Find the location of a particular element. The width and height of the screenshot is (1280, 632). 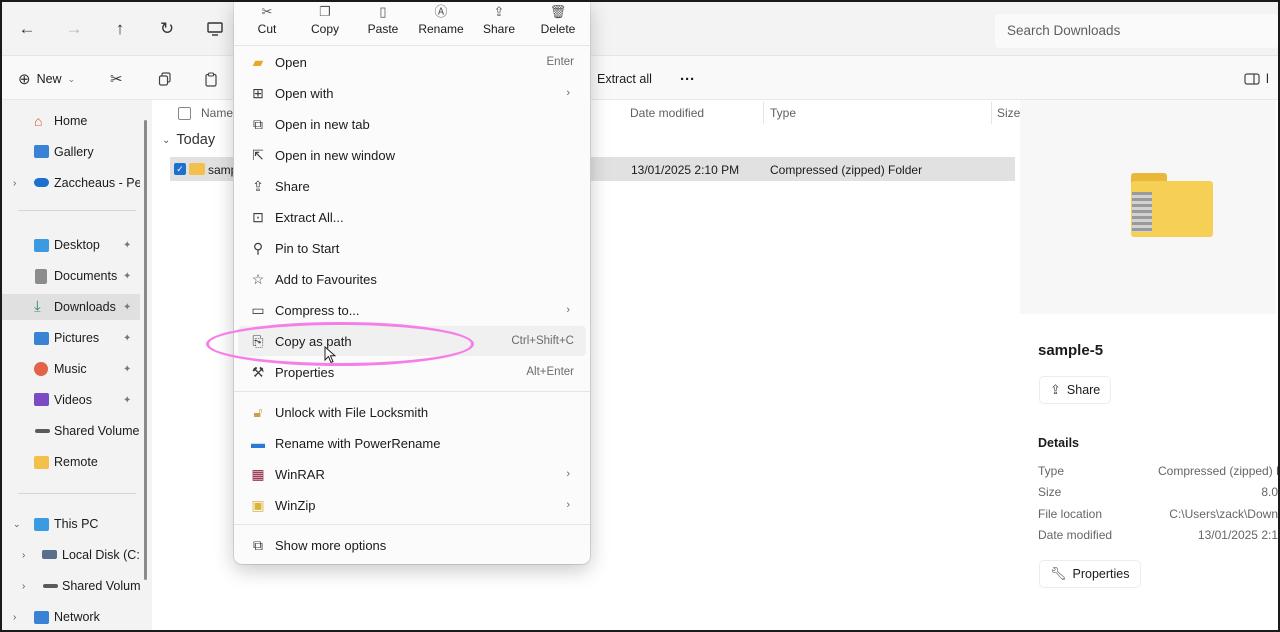

sidebar-item-shared-volume-pc: › Shared Volume is located at coordinates (71, 586).